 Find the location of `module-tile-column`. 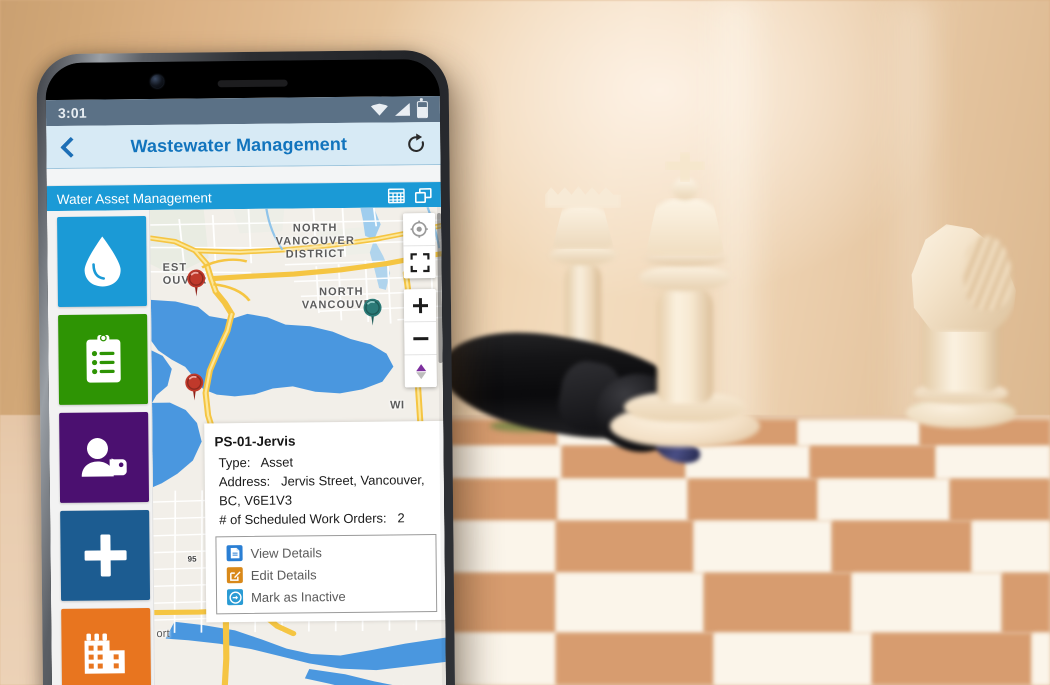

module-tile-column is located at coordinates (100, 447).